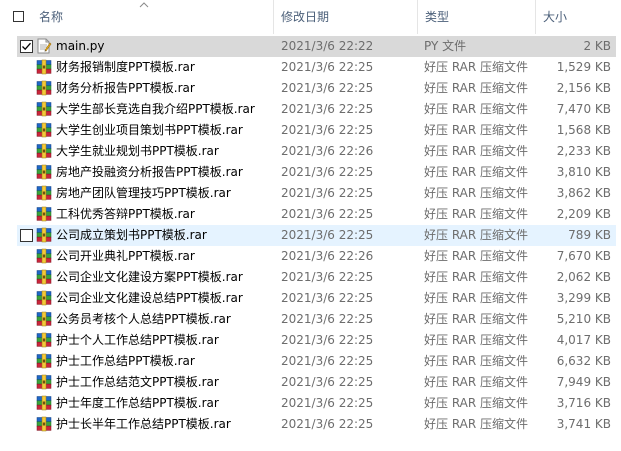 This screenshot has width=621, height=451. Describe the element at coordinates (305, 17) in the screenshot. I see `column-header-date: 修改日期` at that location.